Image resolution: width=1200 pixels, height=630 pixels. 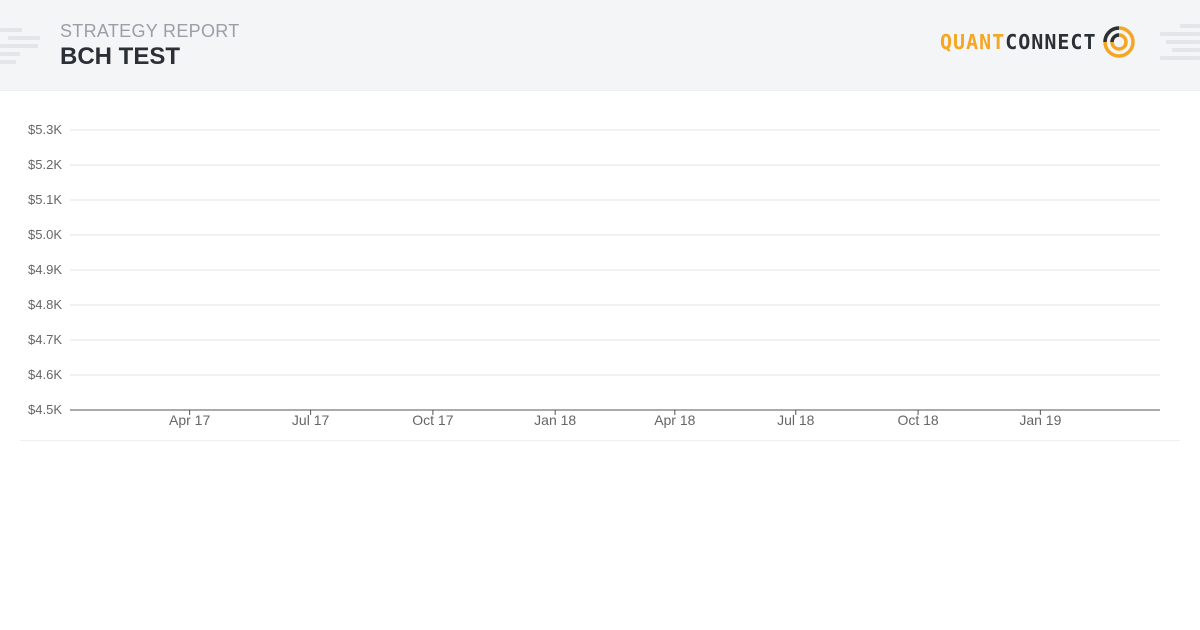 What do you see at coordinates (1051, 42) in the screenshot?
I see `logo-text-connect: CONNECT` at bounding box center [1051, 42].